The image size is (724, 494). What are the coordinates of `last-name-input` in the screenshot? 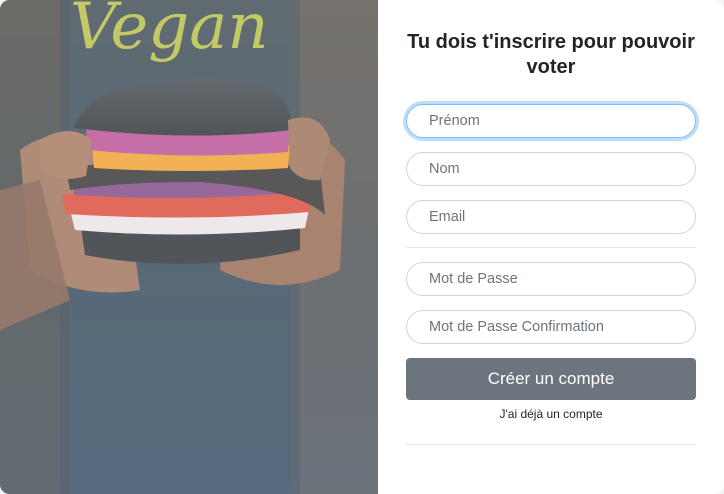 It's located at (551, 169).